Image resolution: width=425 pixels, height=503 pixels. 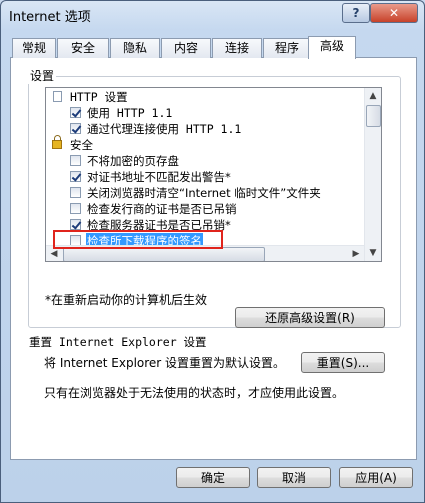 What do you see at coordinates (186, 48) in the screenshot?
I see `tab-content: 内容` at bounding box center [186, 48].